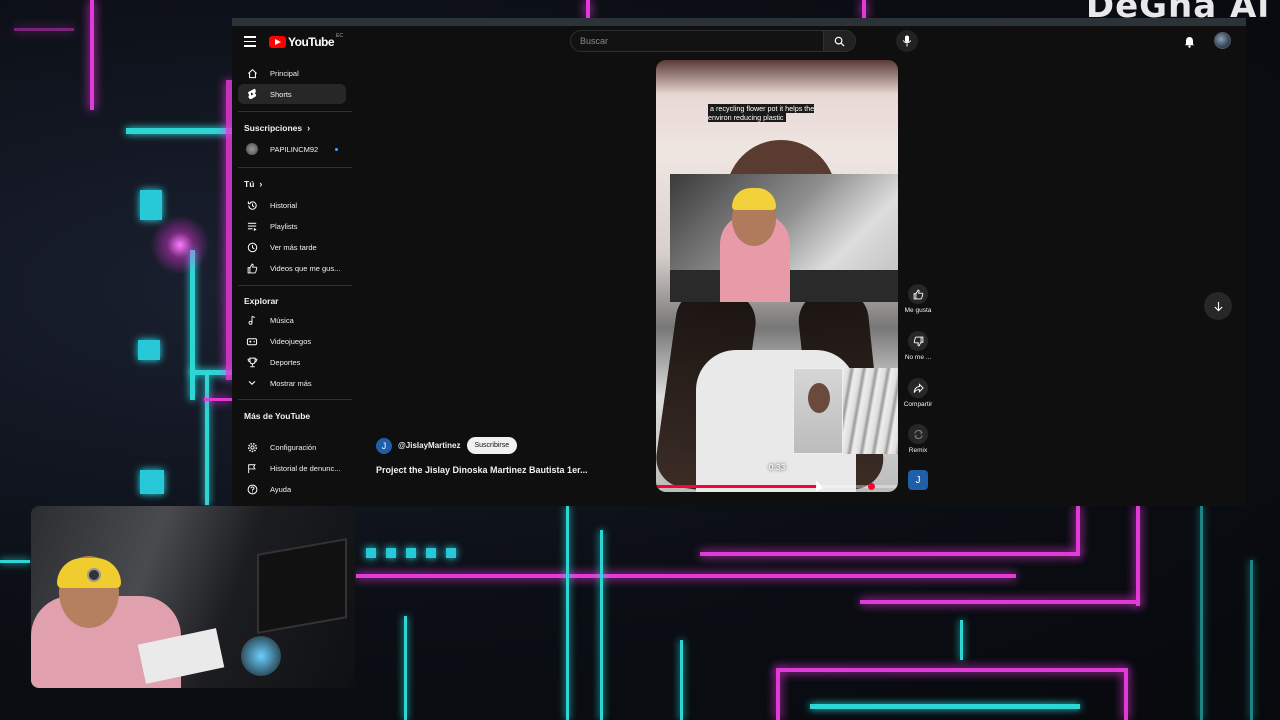  I want to click on notifications-button, so click(1189, 44).